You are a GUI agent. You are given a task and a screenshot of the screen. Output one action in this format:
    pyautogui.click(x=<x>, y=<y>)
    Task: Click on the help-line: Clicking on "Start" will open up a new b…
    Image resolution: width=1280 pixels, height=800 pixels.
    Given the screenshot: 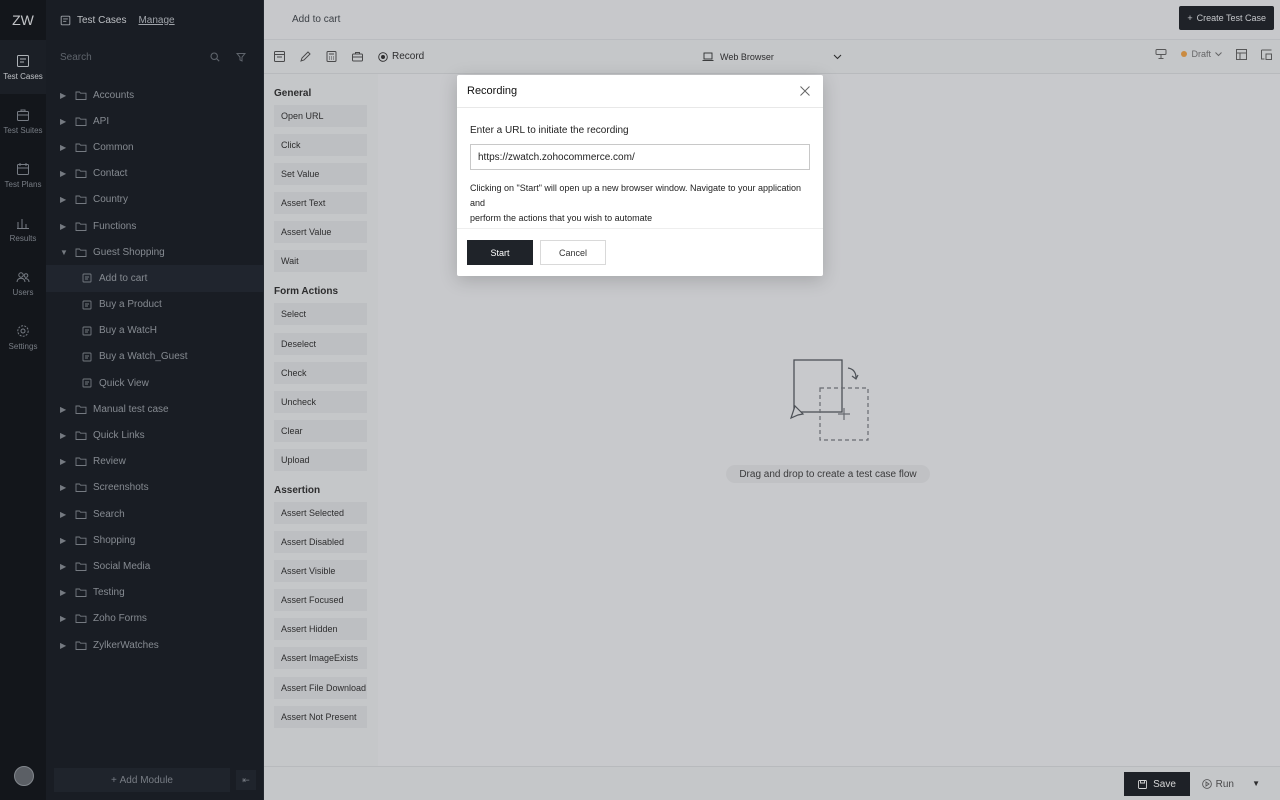 What is the action you would take?
    pyautogui.click(x=636, y=195)
    